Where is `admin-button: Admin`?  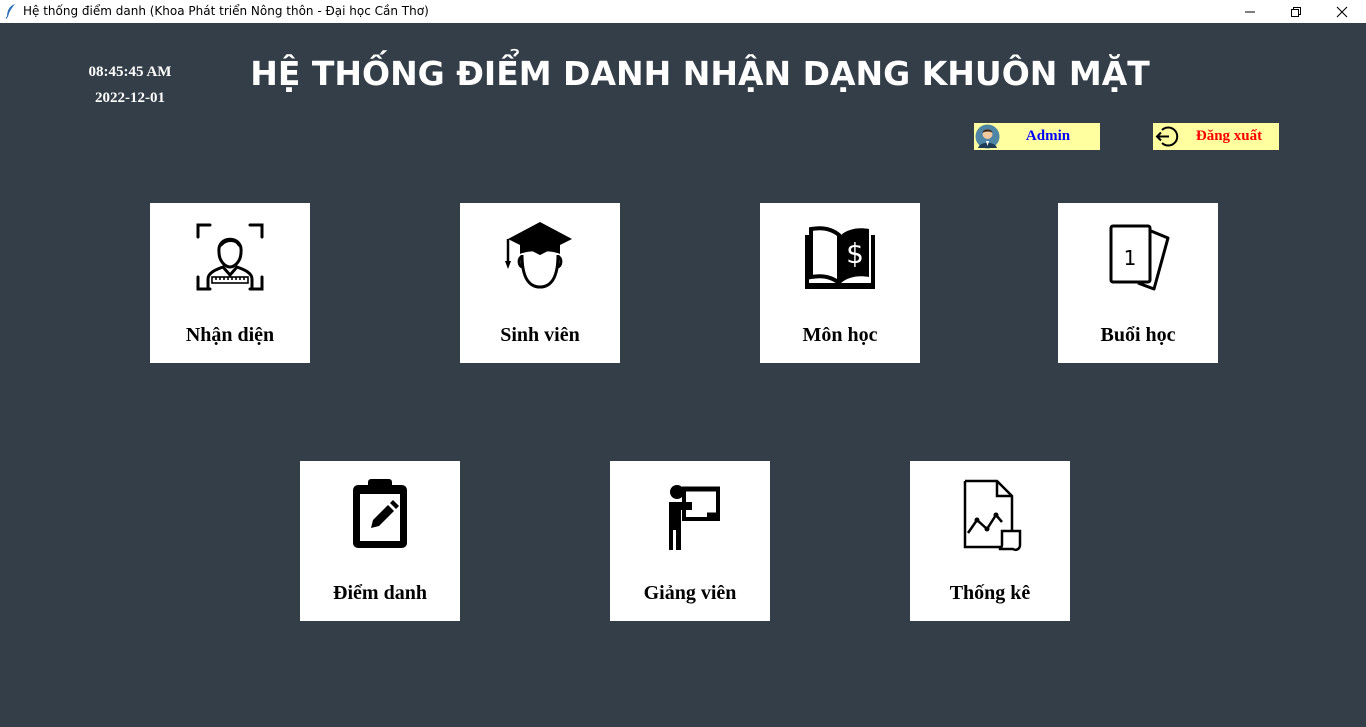 admin-button: Admin is located at coordinates (1037, 136).